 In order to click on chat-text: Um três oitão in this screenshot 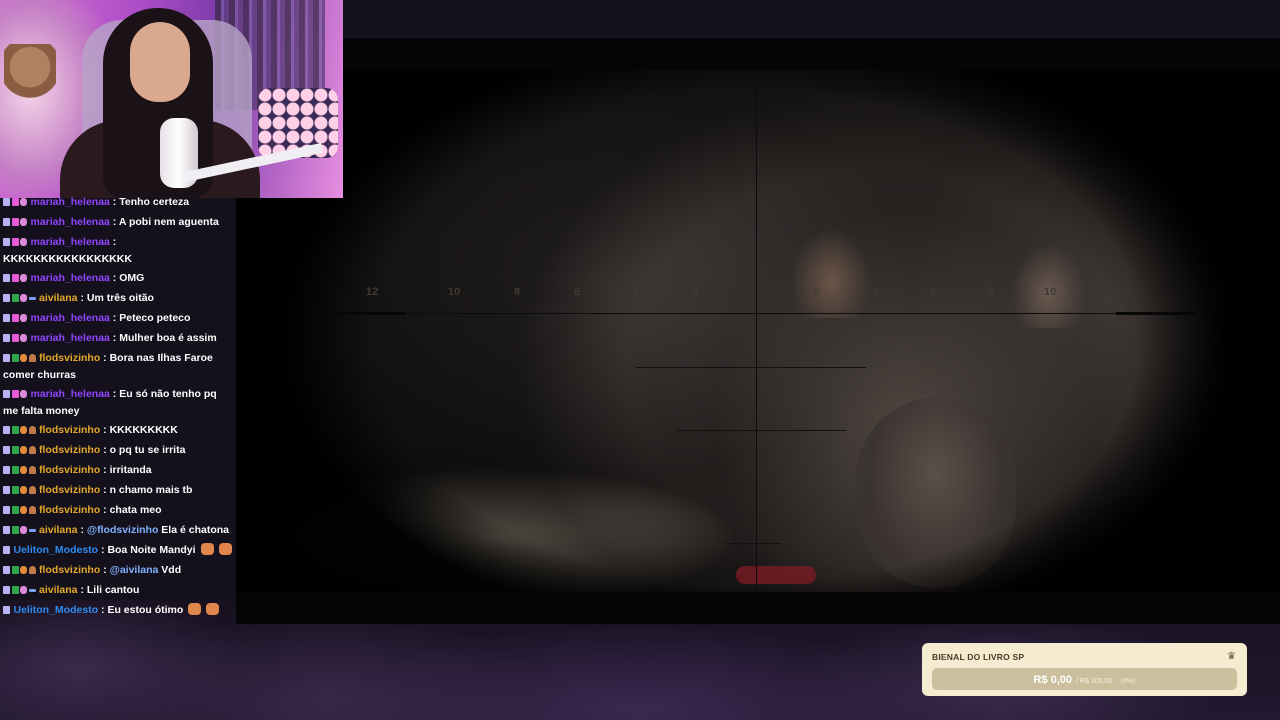, I will do `click(120, 297)`.